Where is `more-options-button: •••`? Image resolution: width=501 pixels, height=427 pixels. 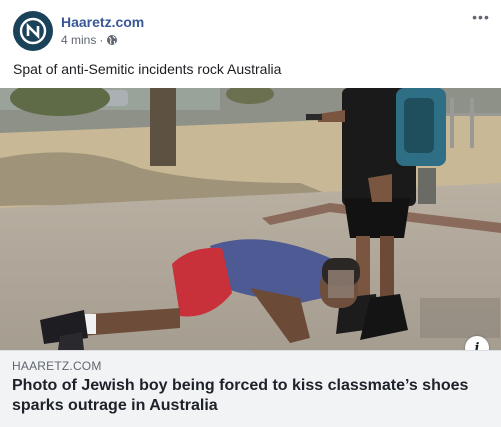 more-options-button: ••• is located at coordinates (481, 17).